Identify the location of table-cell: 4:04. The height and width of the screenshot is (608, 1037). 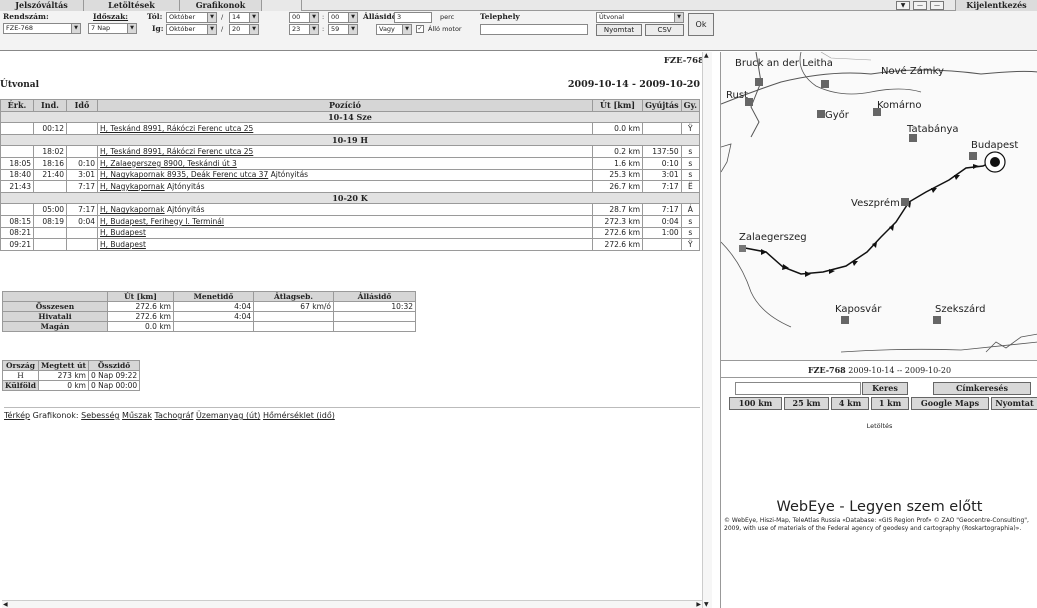
(213, 316).